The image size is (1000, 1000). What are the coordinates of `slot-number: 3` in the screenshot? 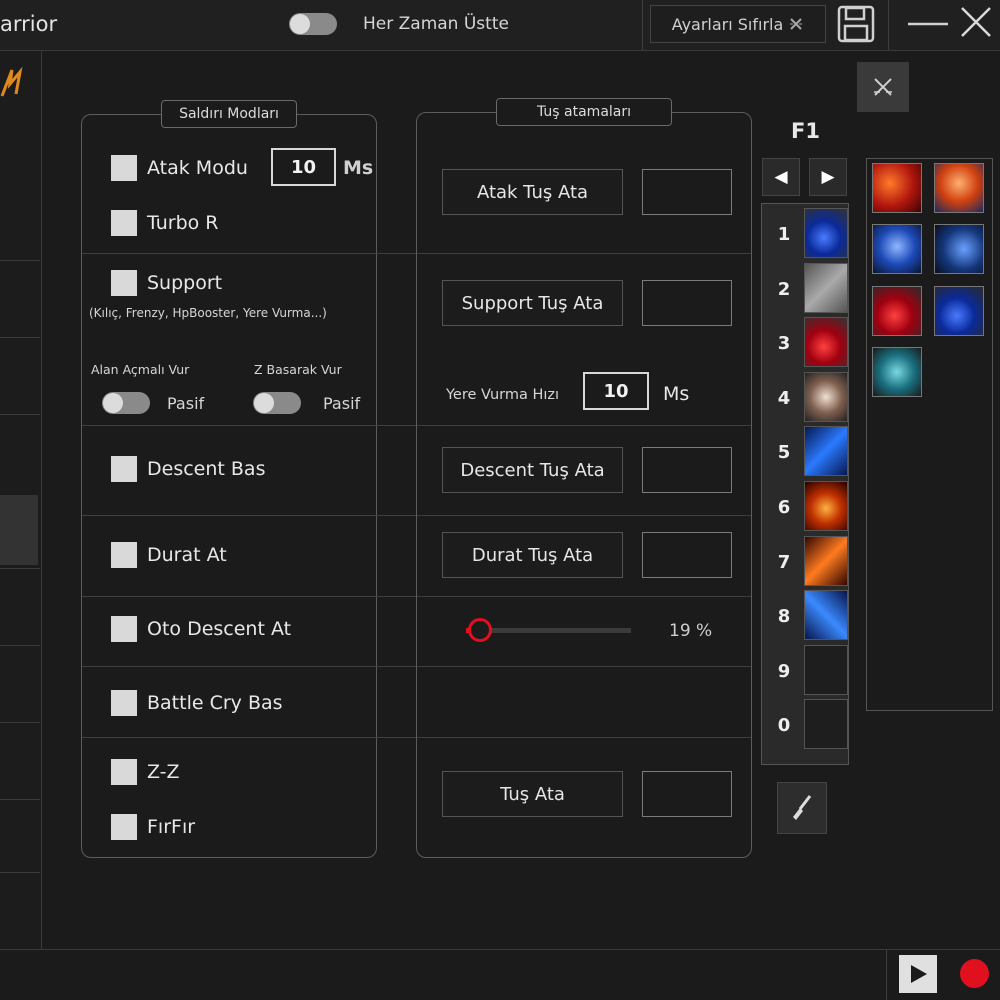 It's located at (784, 344).